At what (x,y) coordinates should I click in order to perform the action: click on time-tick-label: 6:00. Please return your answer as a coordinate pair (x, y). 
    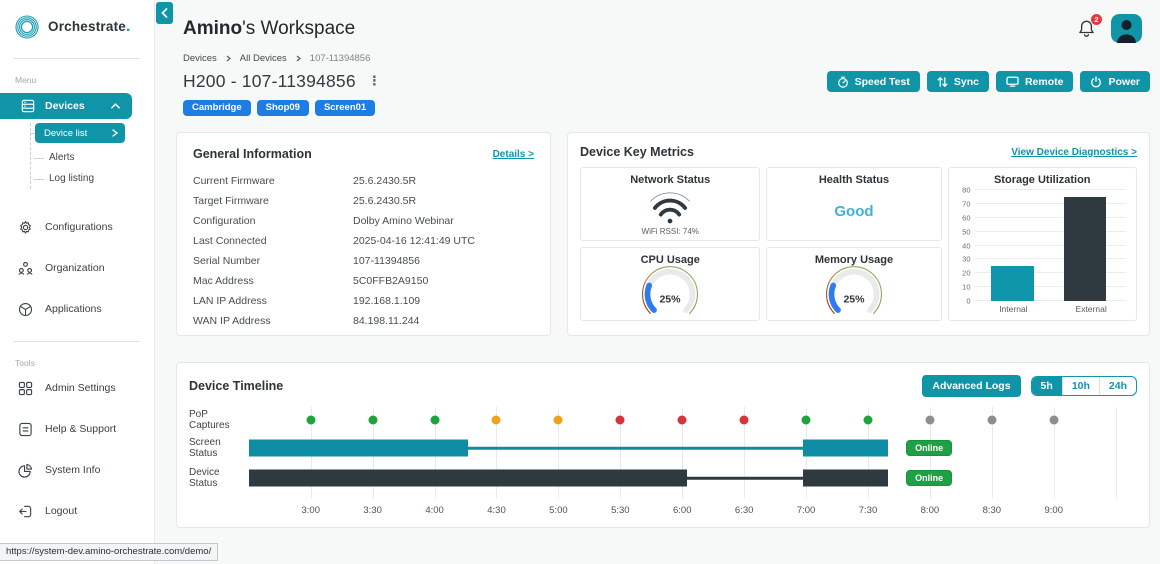
    Looking at the image, I should click on (682, 510).